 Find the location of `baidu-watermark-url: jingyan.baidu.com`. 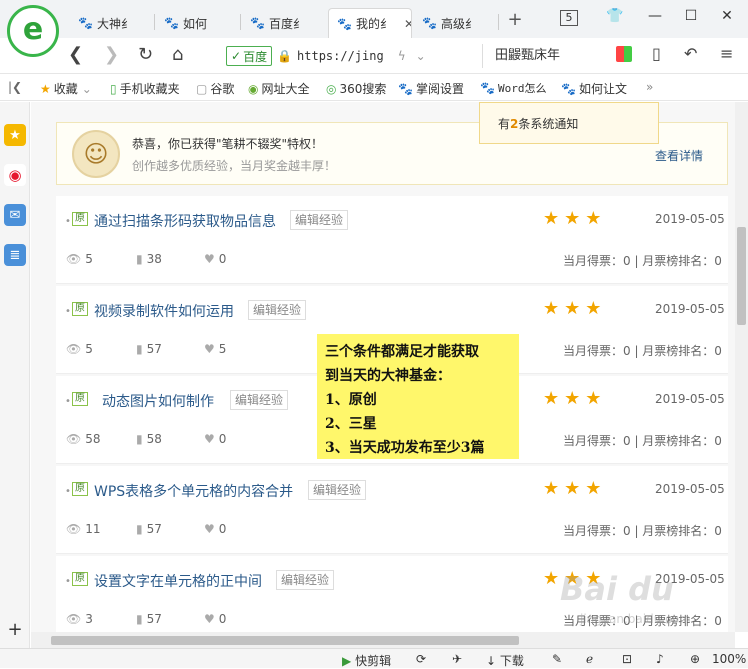

baidu-watermark-url: jingyan.baidu.com is located at coordinates (635, 619).